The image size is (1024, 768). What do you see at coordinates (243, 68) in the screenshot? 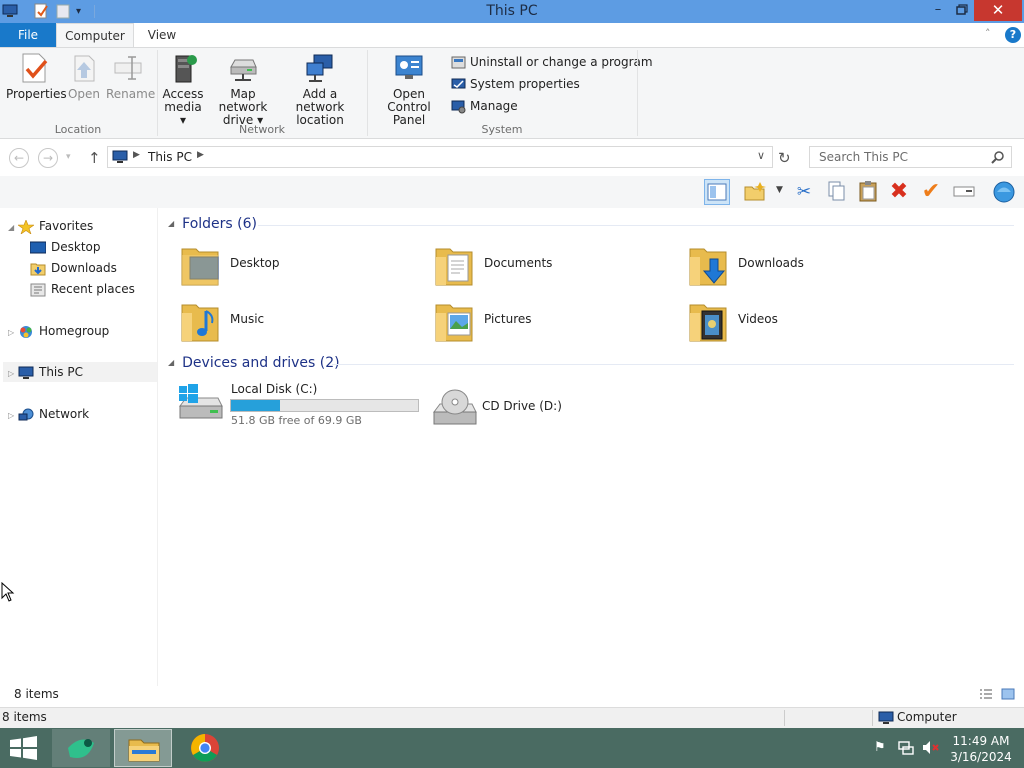
I see `network-drive-icon` at bounding box center [243, 68].